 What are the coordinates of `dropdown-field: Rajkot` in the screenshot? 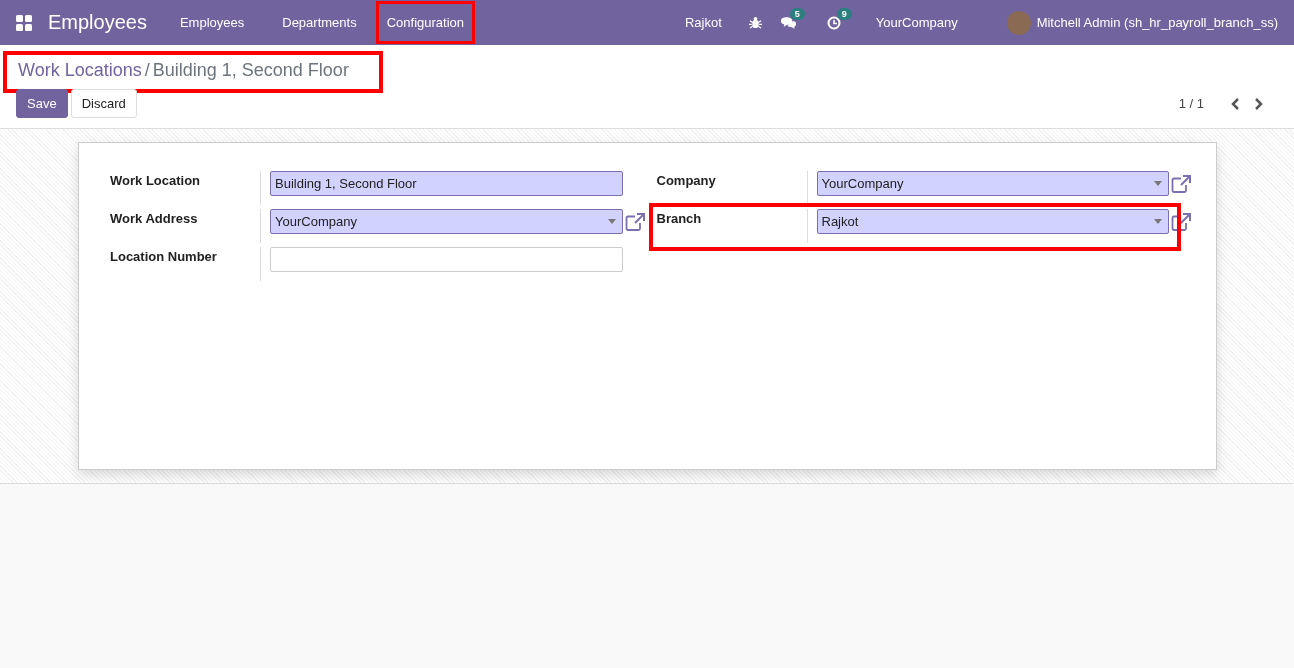 It's located at (992, 221).